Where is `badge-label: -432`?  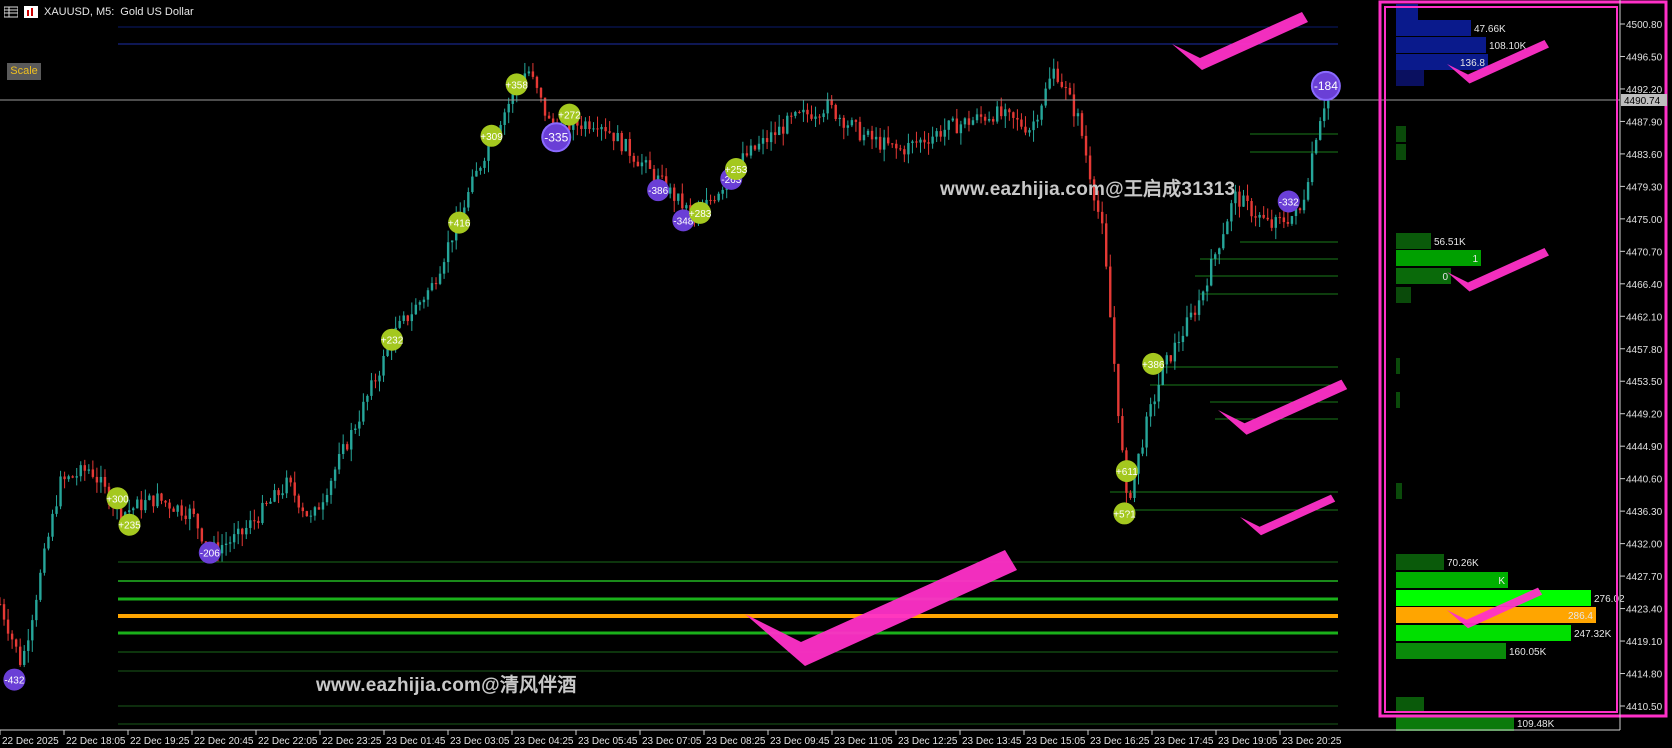 badge-label: -432 is located at coordinates (14, 681).